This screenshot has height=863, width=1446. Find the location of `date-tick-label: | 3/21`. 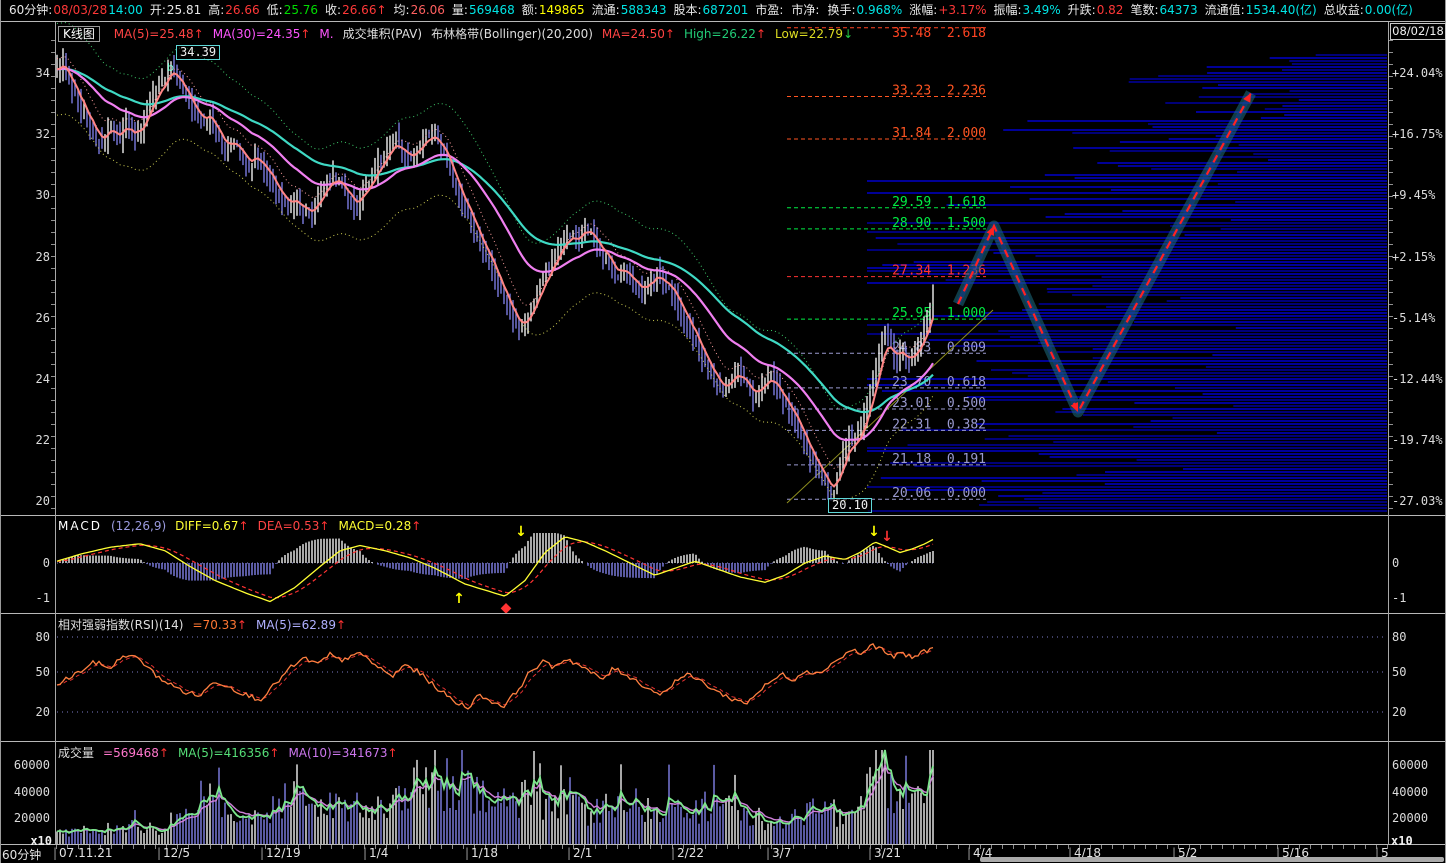

date-tick-label: | 3/21 is located at coordinates (884, 853).